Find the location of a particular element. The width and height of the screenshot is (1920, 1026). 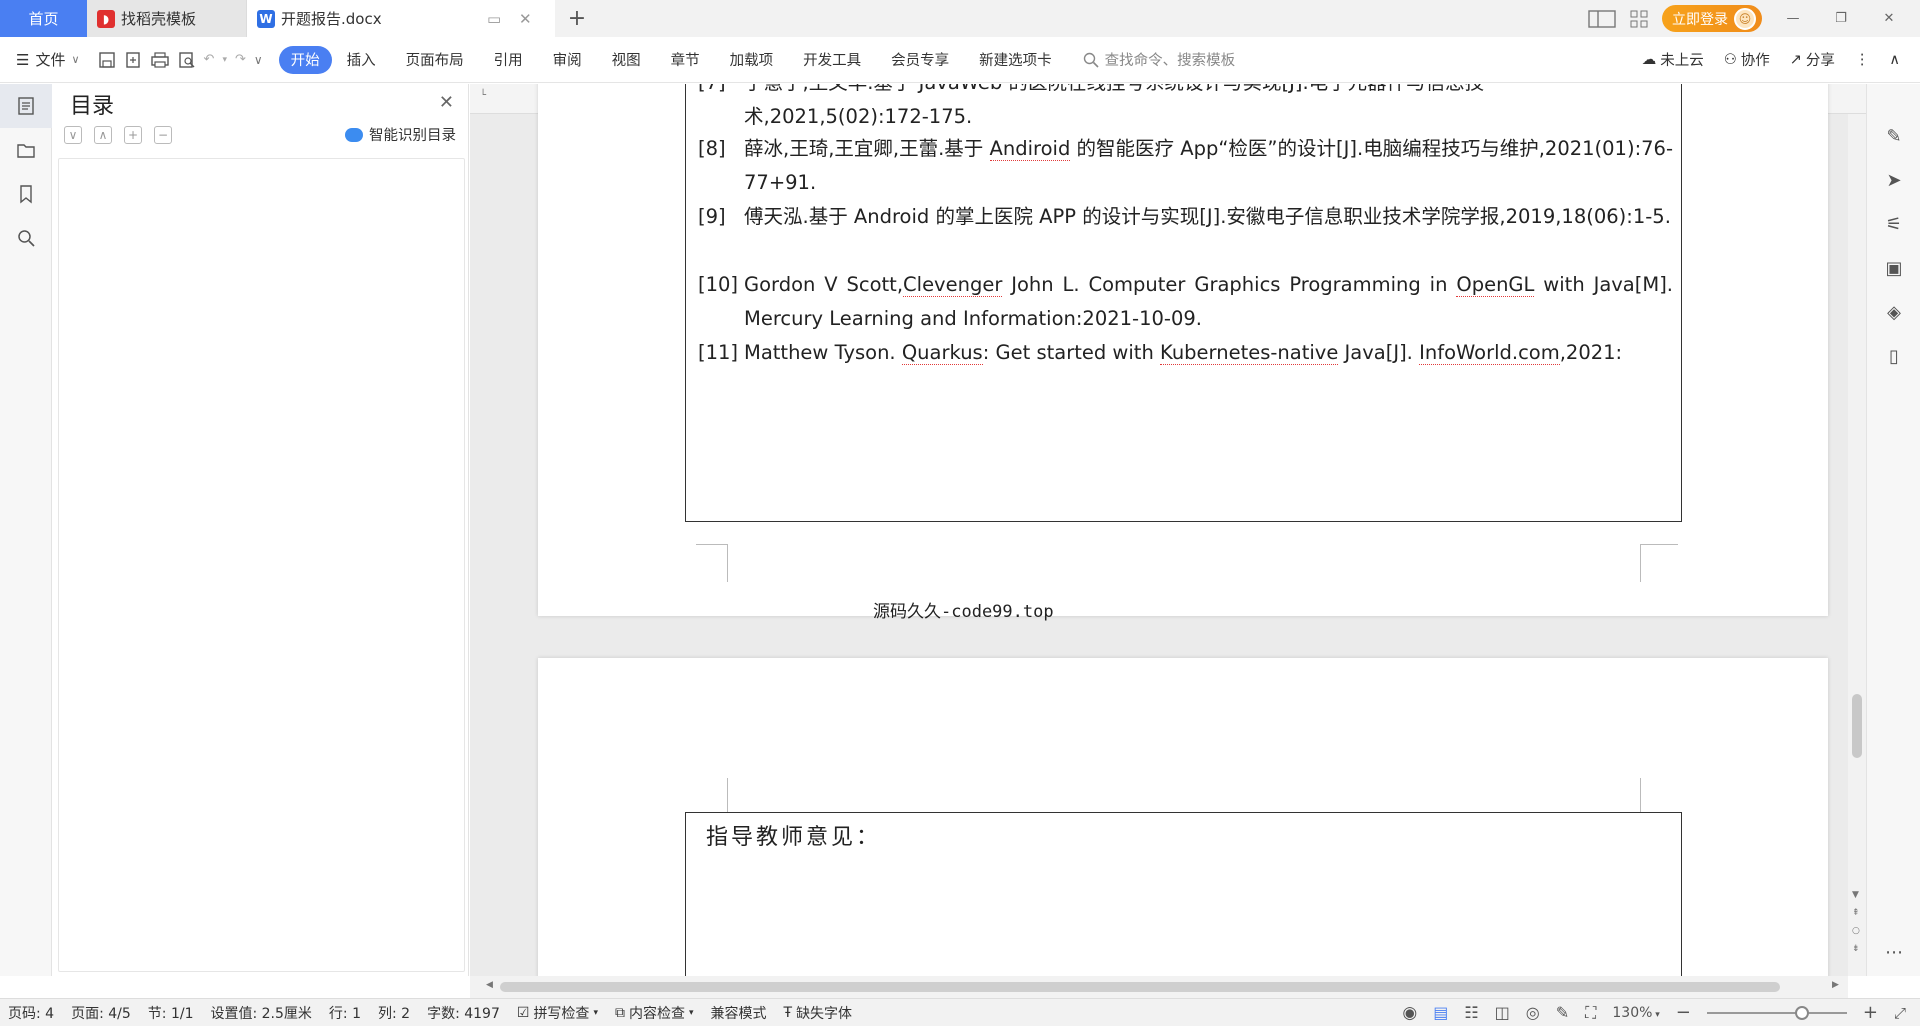

menu-references: 引用 is located at coordinates (508, 60).